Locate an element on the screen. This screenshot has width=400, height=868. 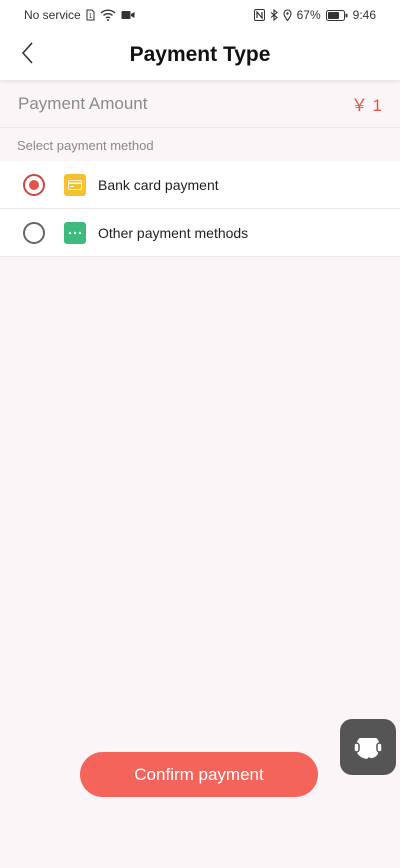
payment-amount-row: Payment Amount ￥ 1 is located at coordinates (200, 104).